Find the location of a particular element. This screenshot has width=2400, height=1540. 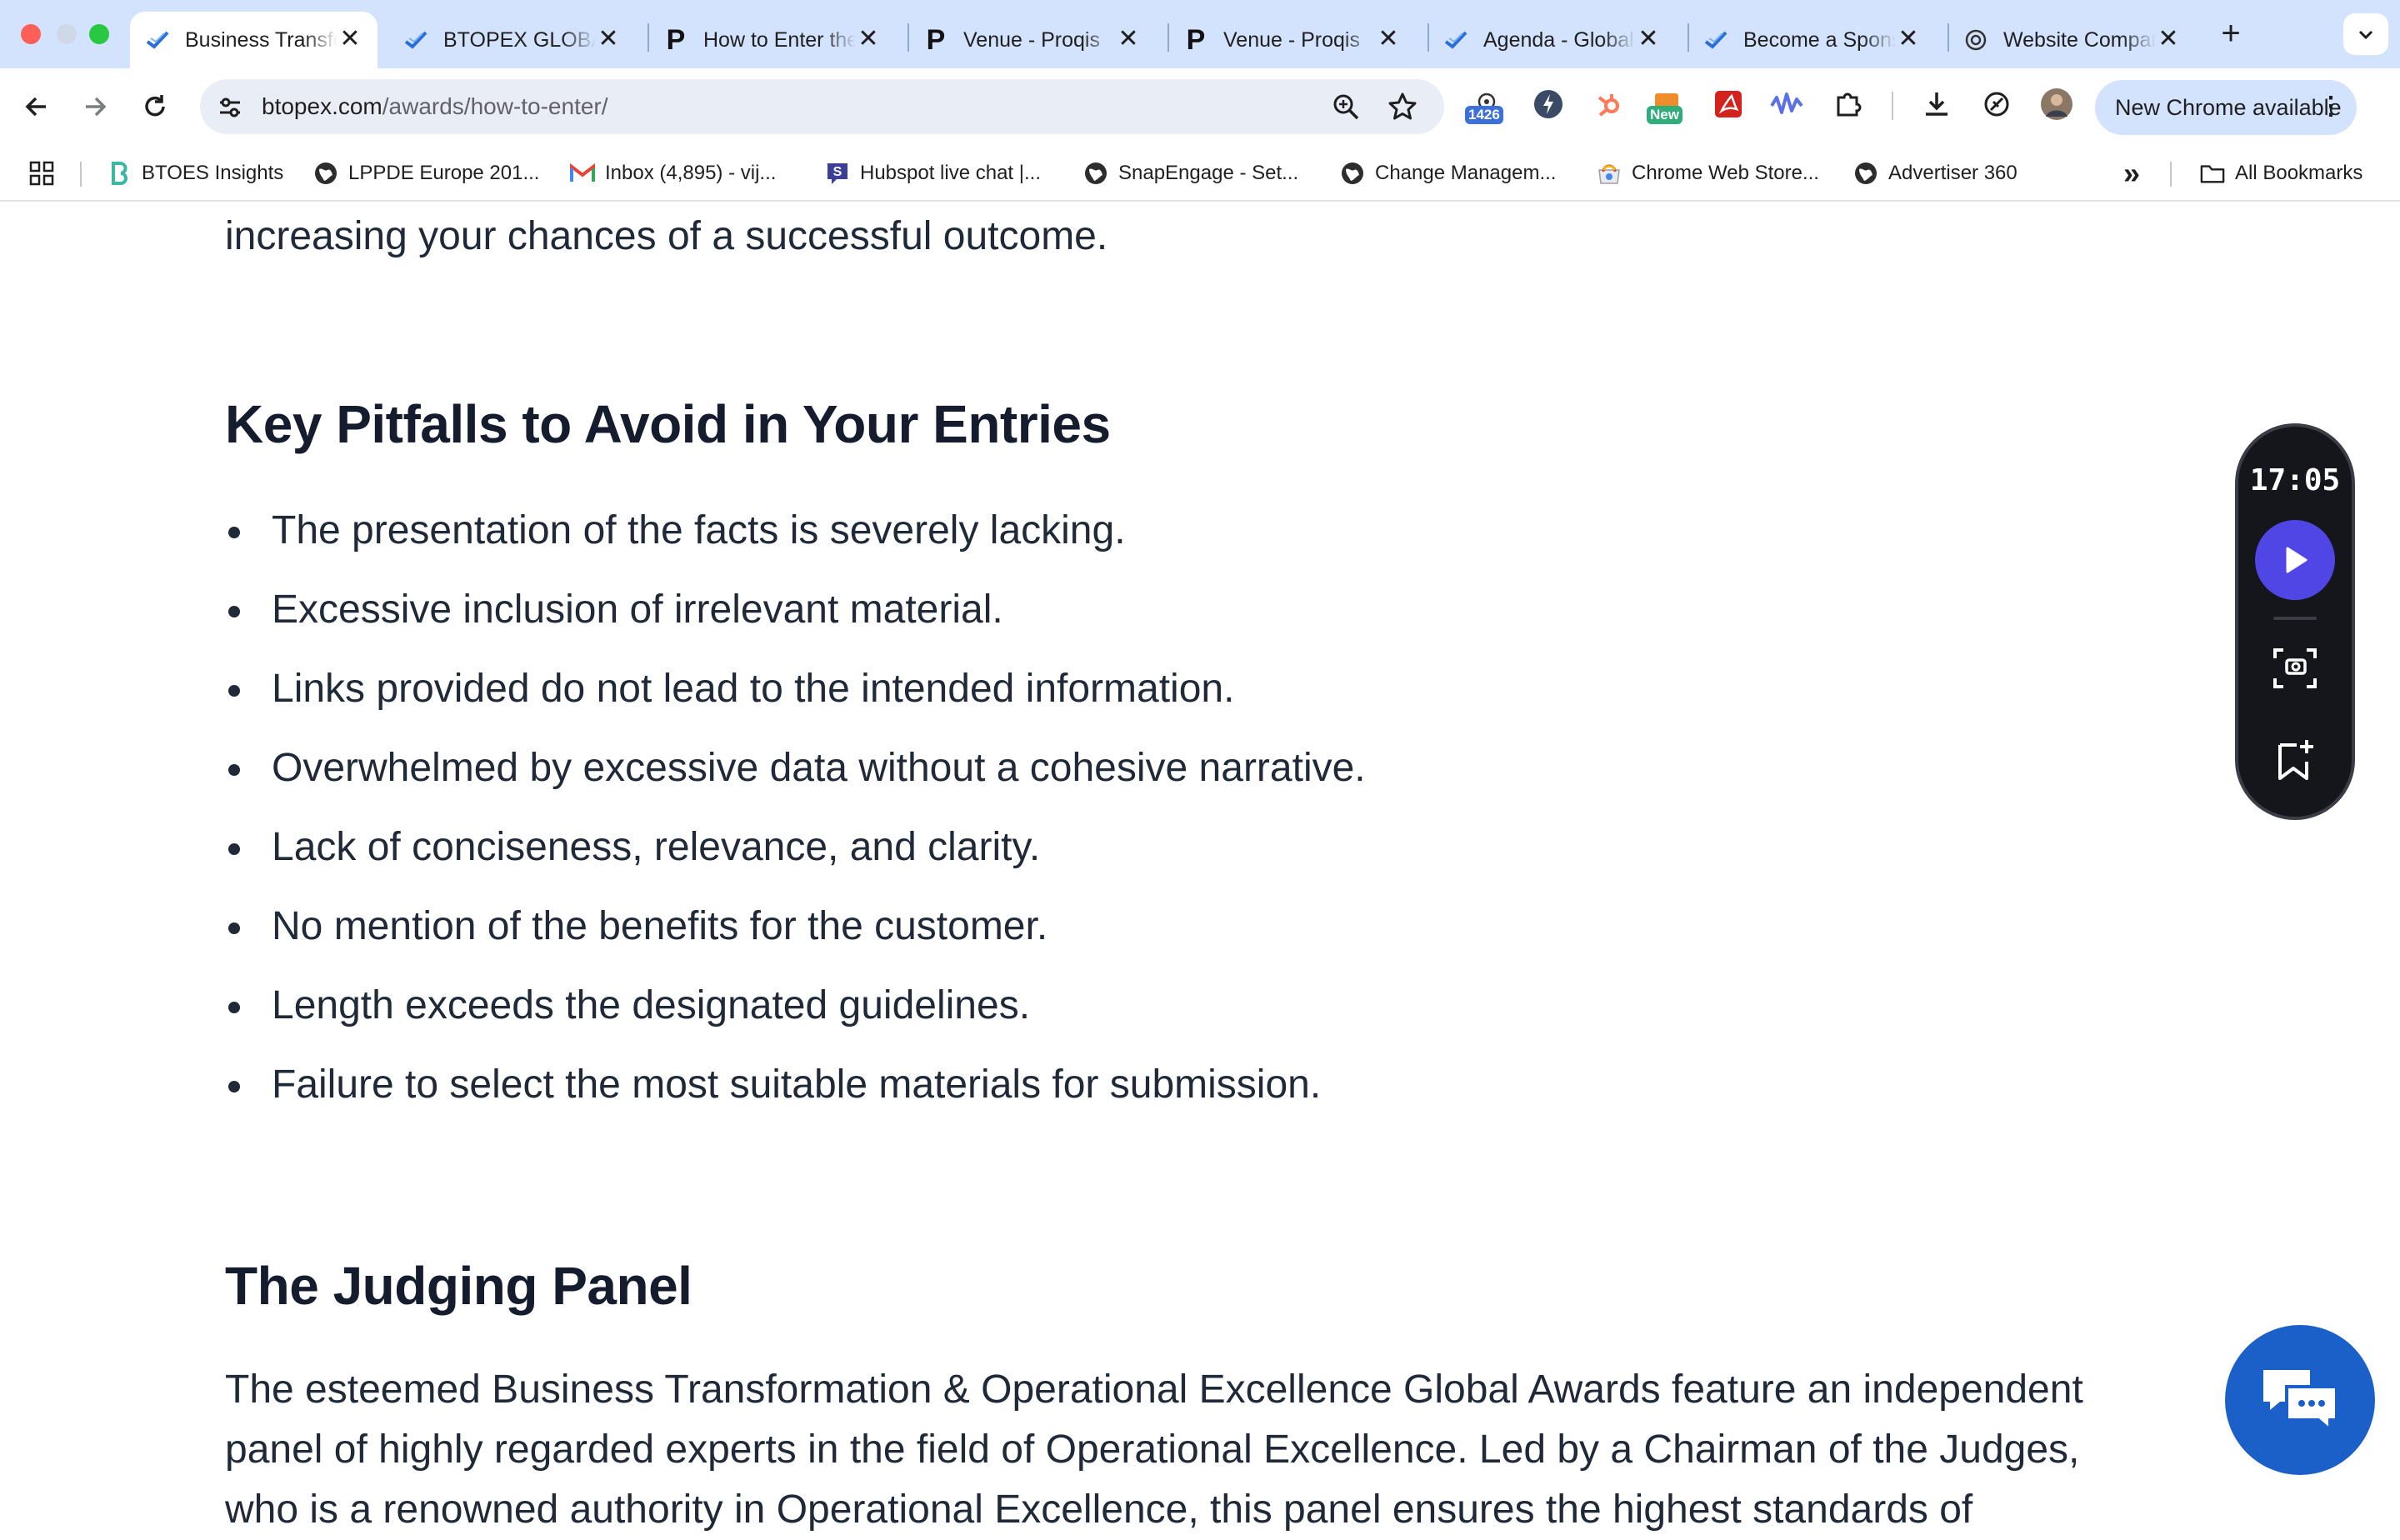

address-bar: btopex.com/awards/how-to-enter/ is located at coordinates (822, 106).